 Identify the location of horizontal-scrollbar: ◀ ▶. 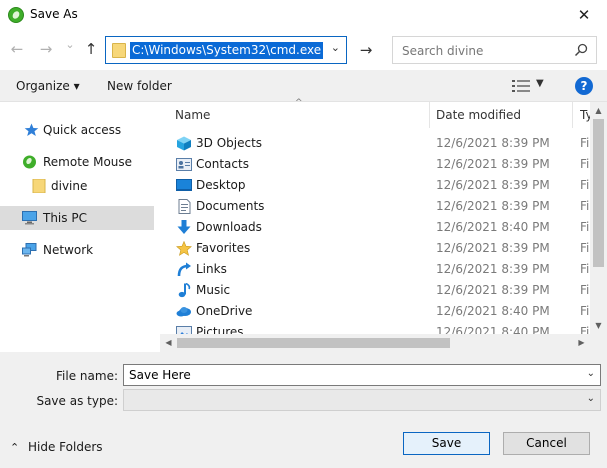
(375, 343).